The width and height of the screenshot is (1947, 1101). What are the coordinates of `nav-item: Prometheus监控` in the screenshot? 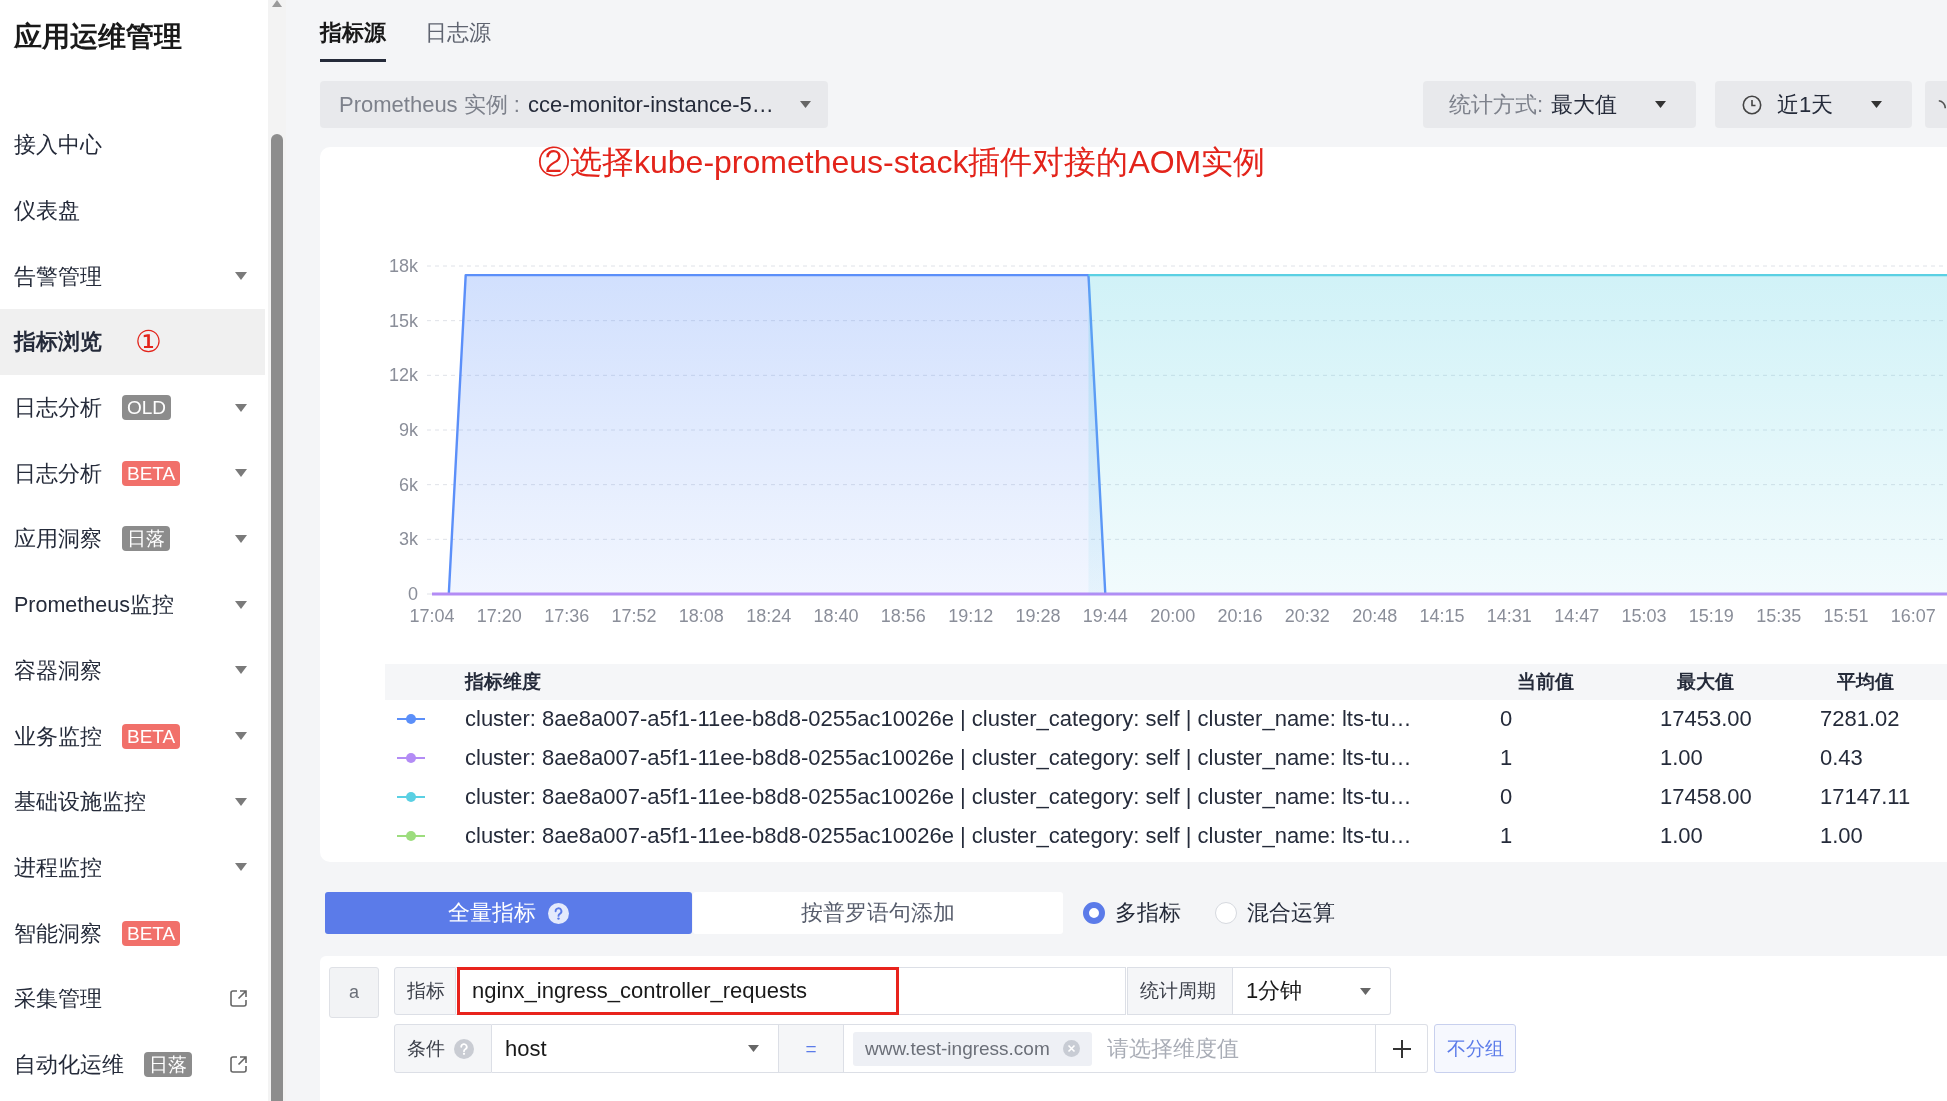 It's located at (134, 604).